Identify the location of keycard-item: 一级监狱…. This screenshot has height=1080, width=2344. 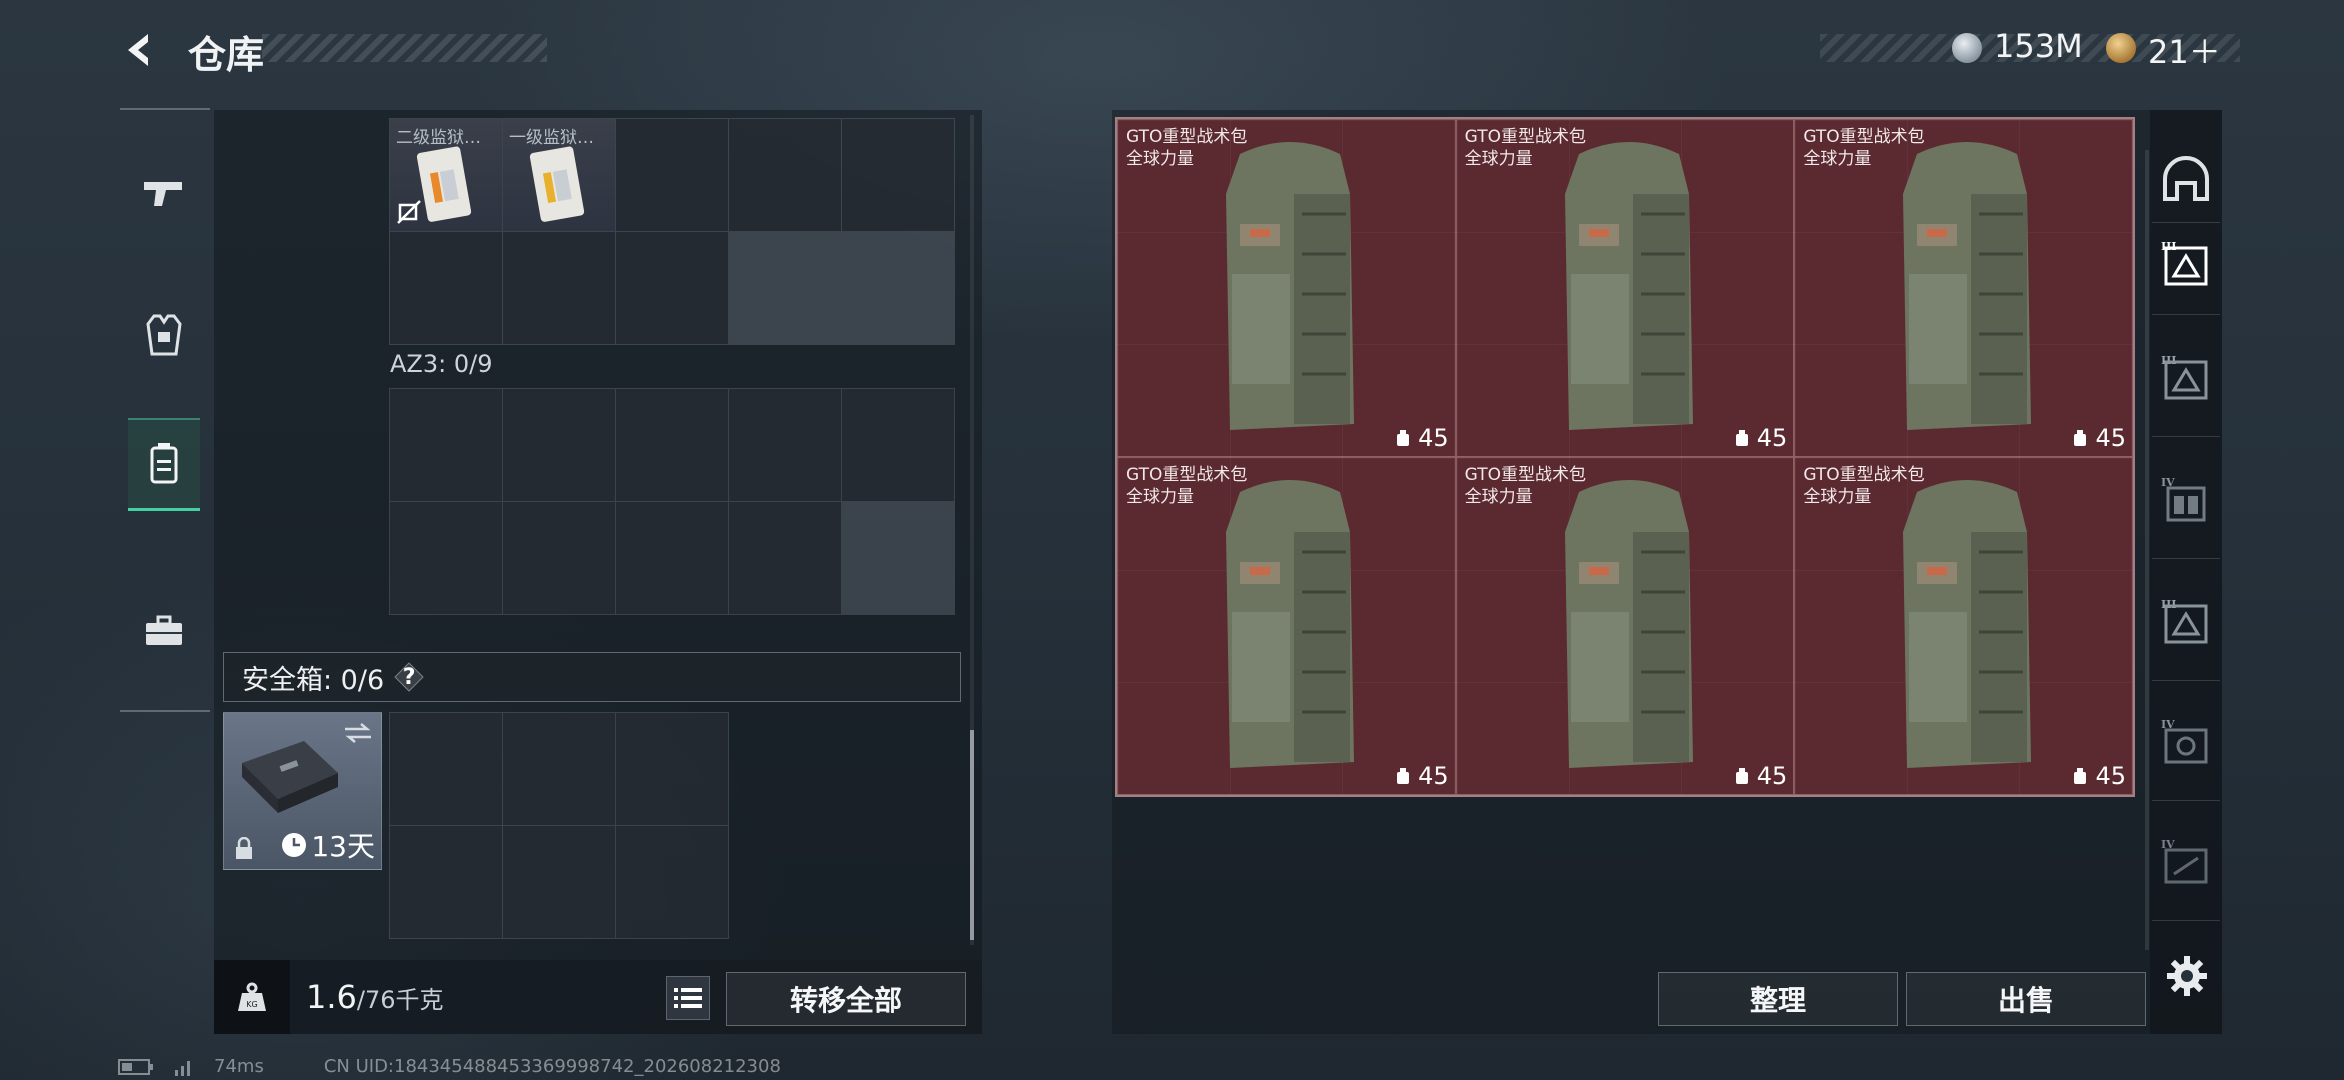
(559, 175).